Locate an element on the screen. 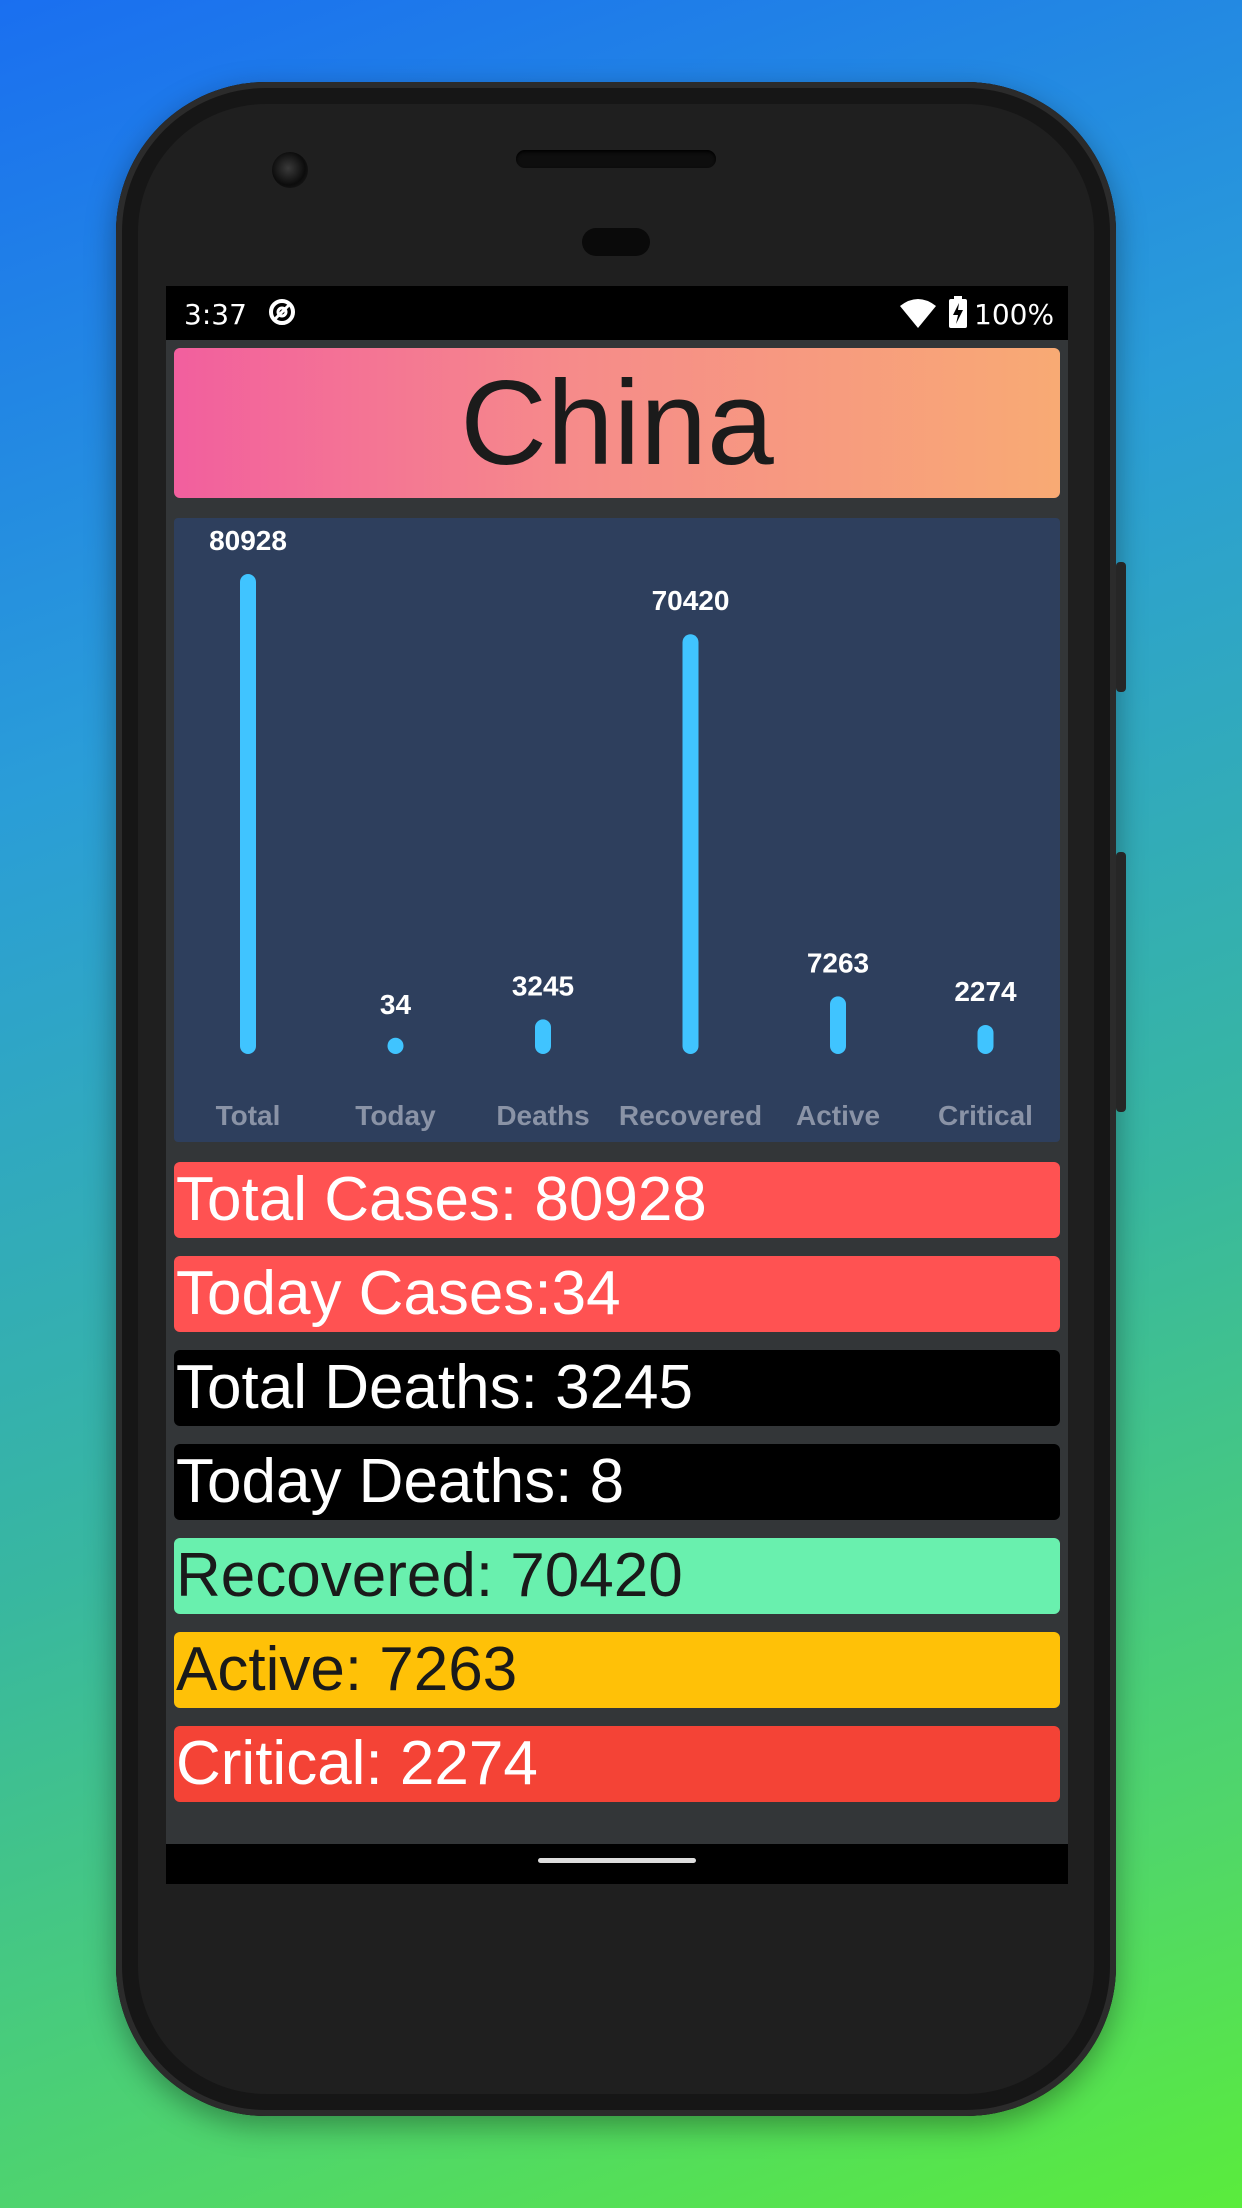  chart-category-label: Total is located at coordinates (248, 1115).